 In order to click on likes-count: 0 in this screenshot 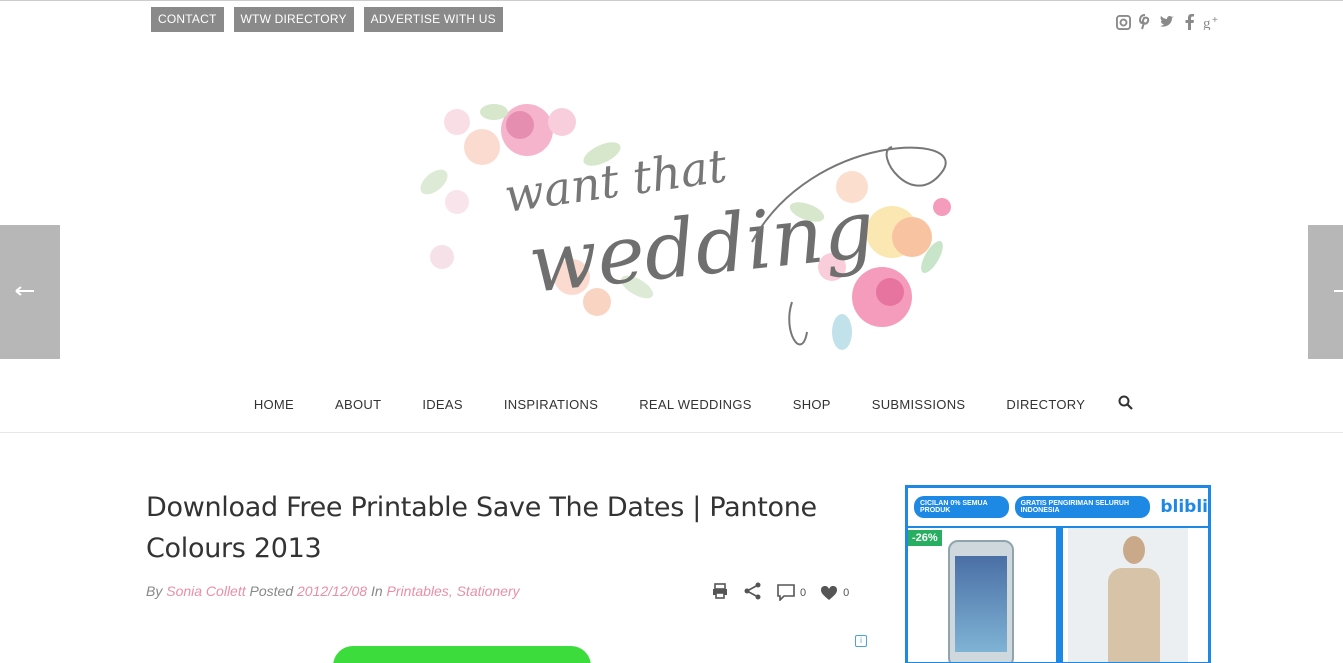, I will do `click(846, 592)`.